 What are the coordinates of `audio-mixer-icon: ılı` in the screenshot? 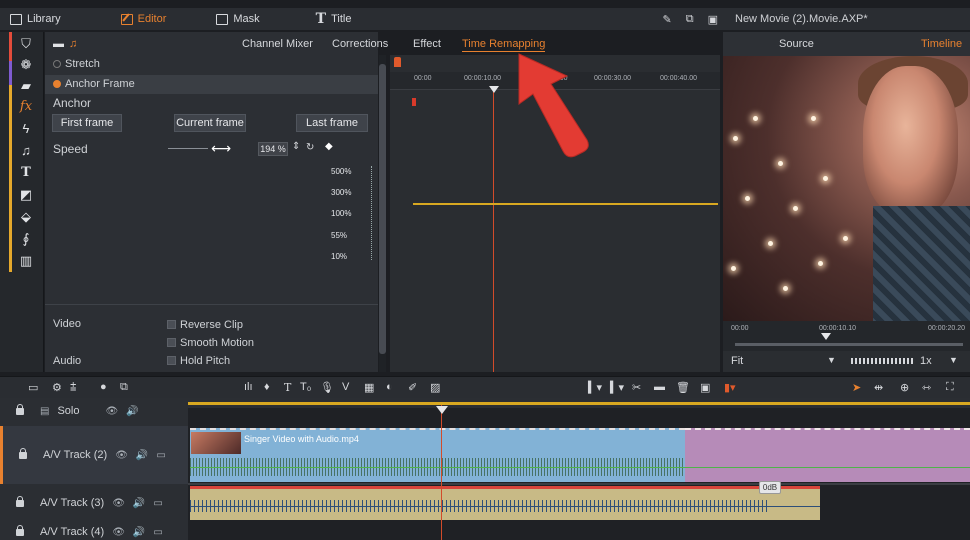 It's located at (248, 387).